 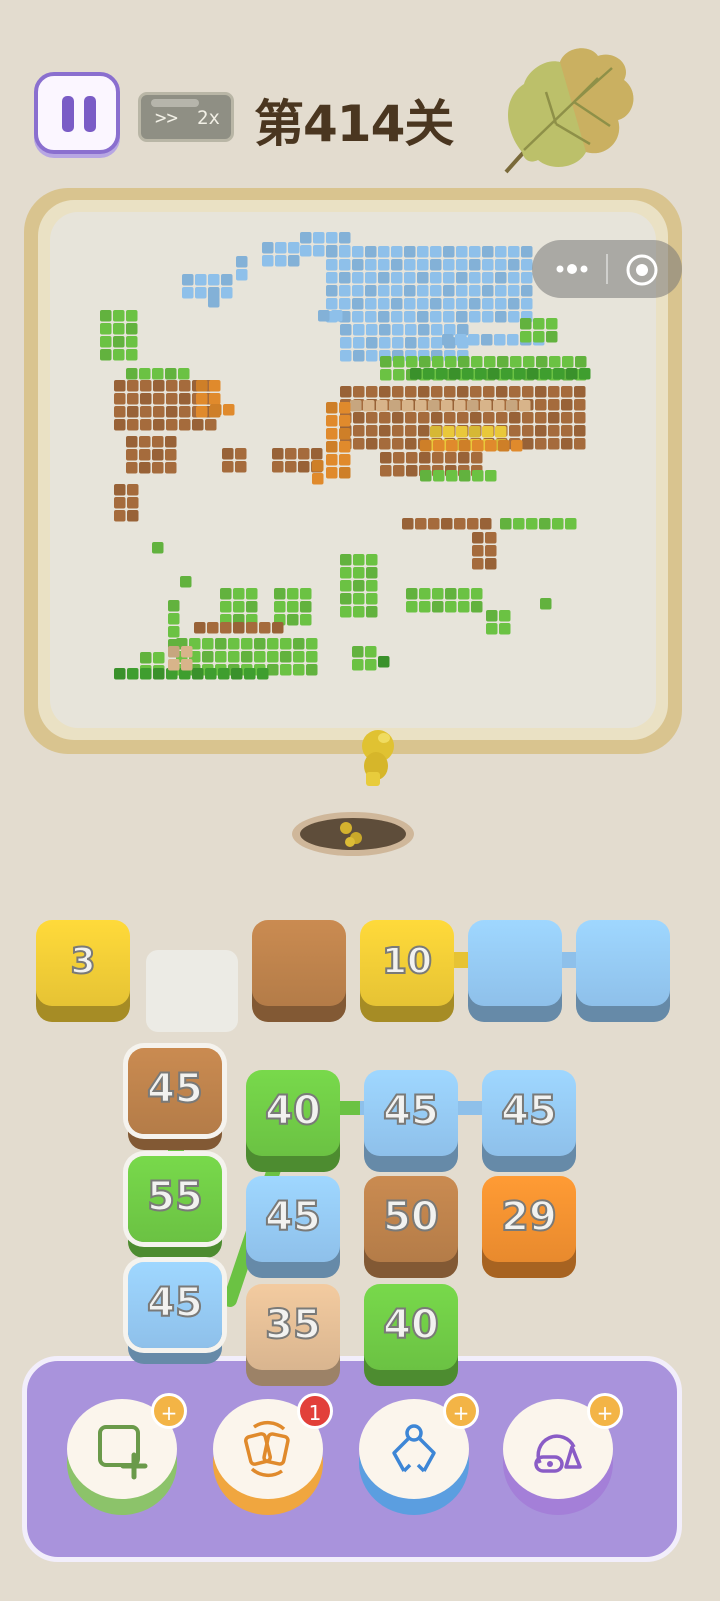 What do you see at coordinates (268, 1451) in the screenshot?
I see `shuffle-cards-icon` at bounding box center [268, 1451].